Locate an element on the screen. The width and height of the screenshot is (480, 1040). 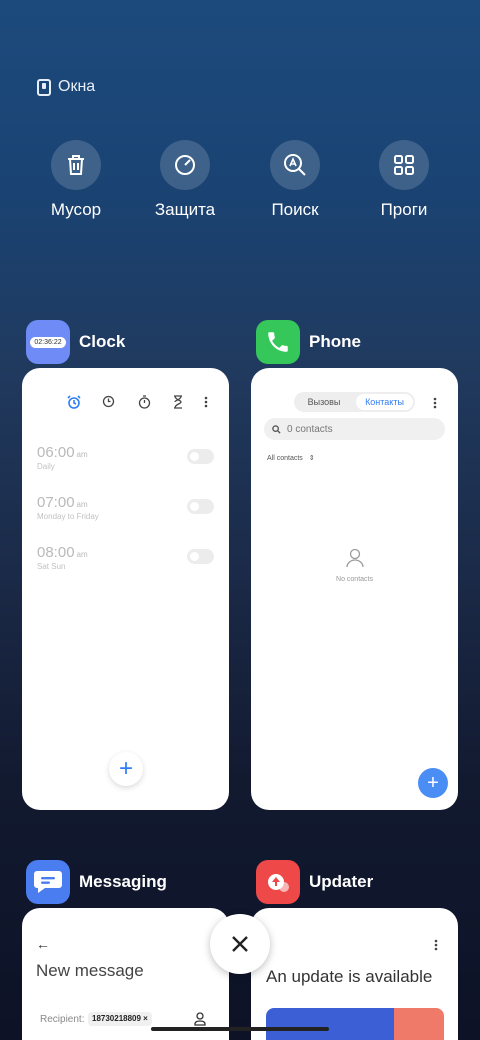
protection-button: Защита is located at coordinates (185, 180).